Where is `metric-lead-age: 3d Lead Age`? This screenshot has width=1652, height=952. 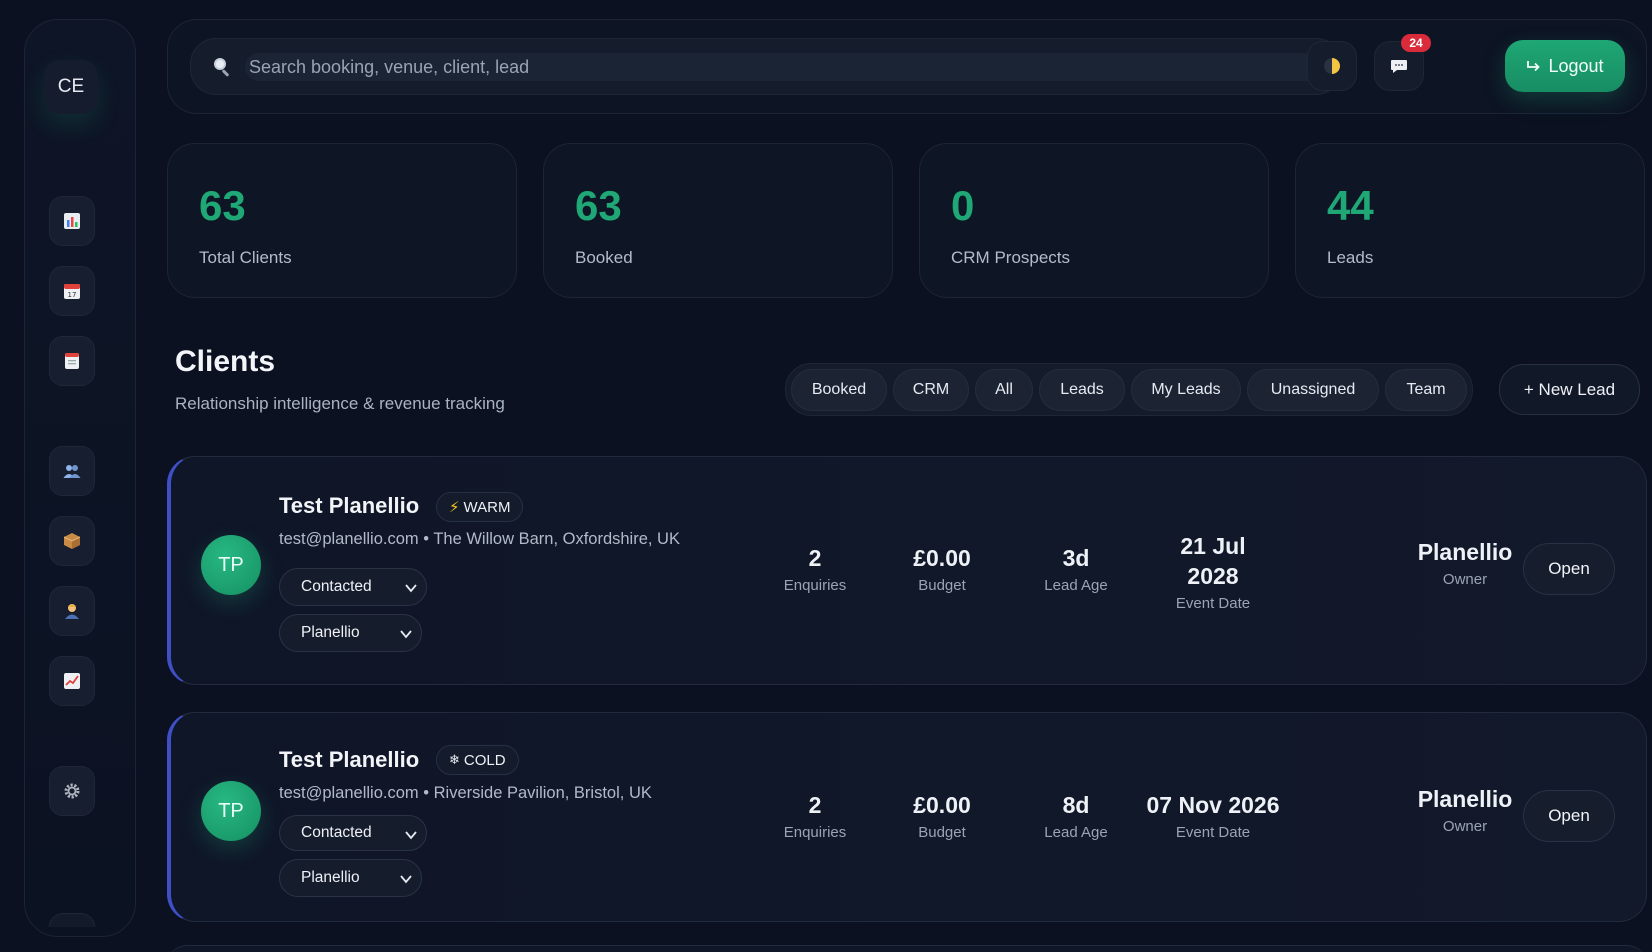
metric-lead-age: 3d Lead Age is located at coordinates (1076, 568).